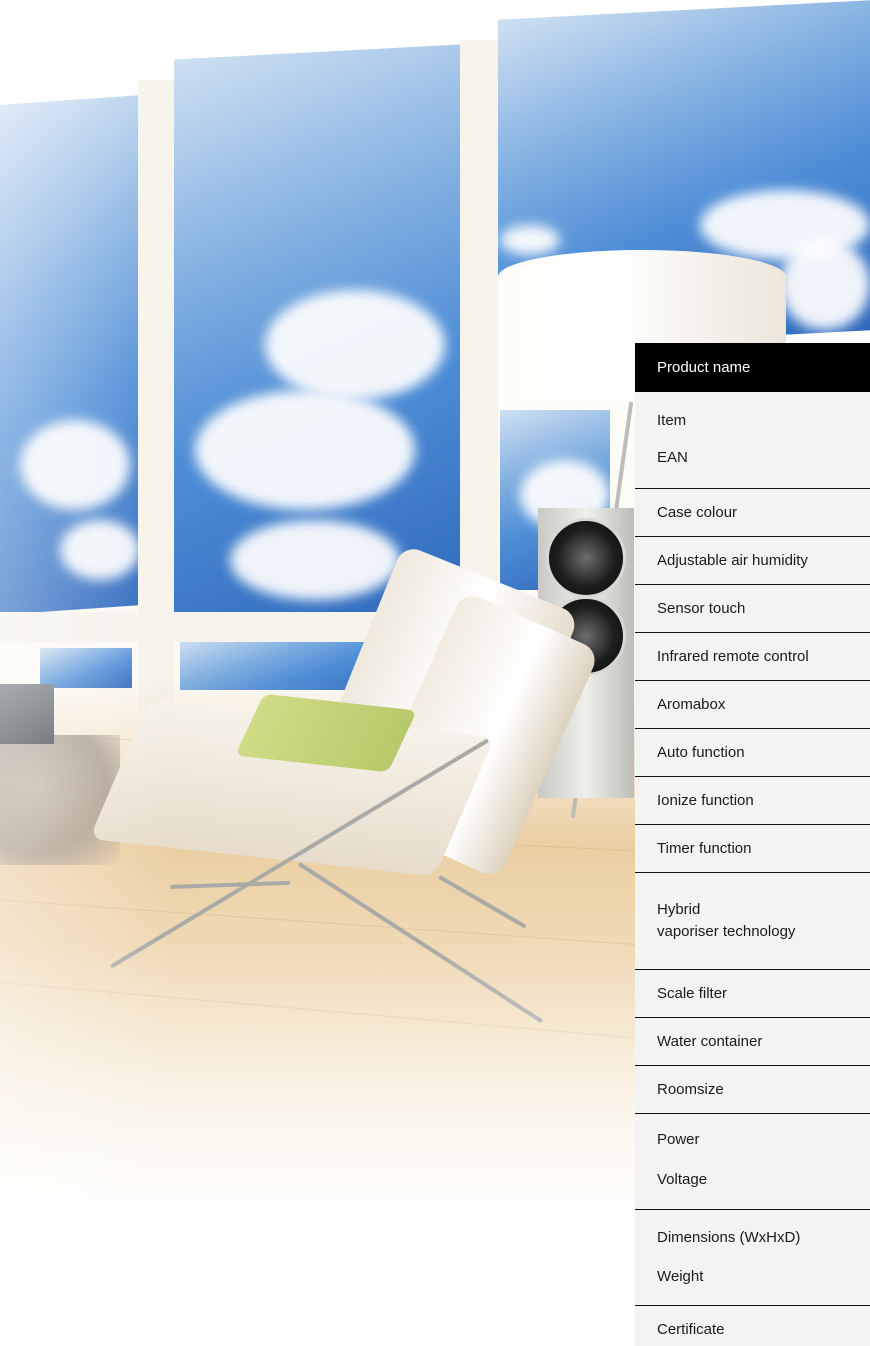 The image size is (870, 1346). I want to click on spec-row-certificate: Certificate, so click(752, 1326).